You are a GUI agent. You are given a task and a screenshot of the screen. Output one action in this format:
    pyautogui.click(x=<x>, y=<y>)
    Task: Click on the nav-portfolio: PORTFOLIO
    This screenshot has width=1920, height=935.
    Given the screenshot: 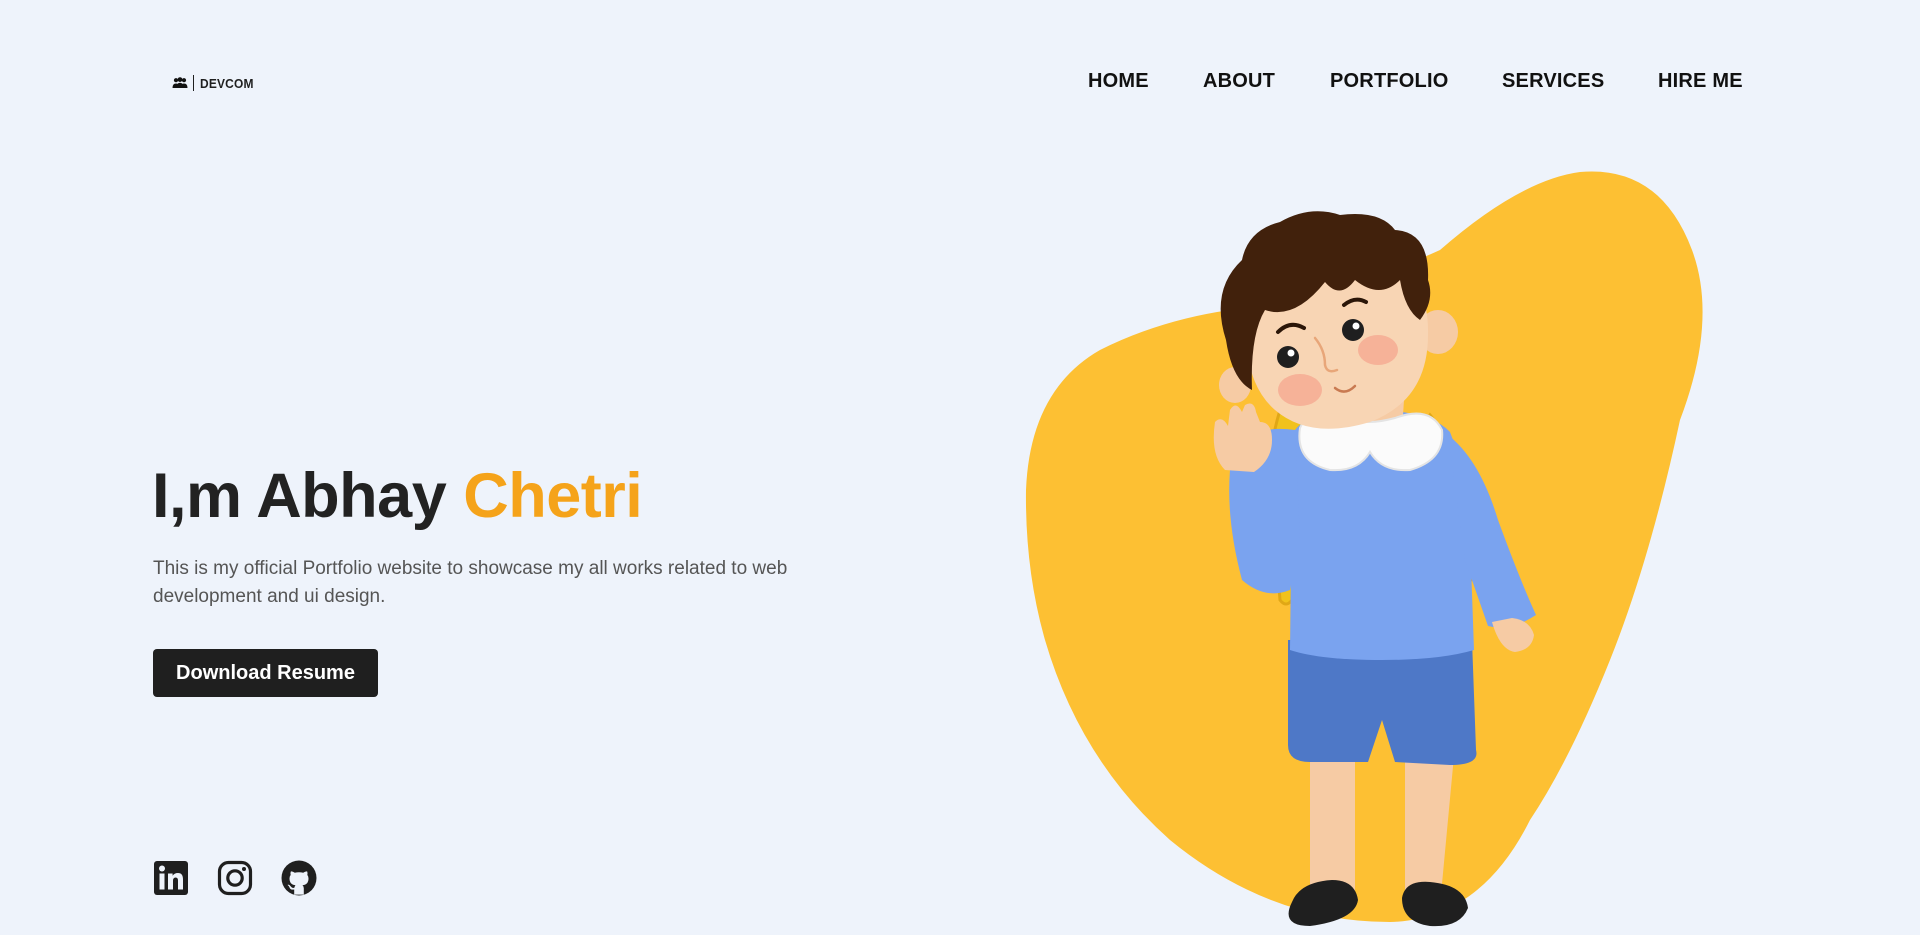 What is the action you would take?
    pyautogui.click(x=1389, y=81)
    